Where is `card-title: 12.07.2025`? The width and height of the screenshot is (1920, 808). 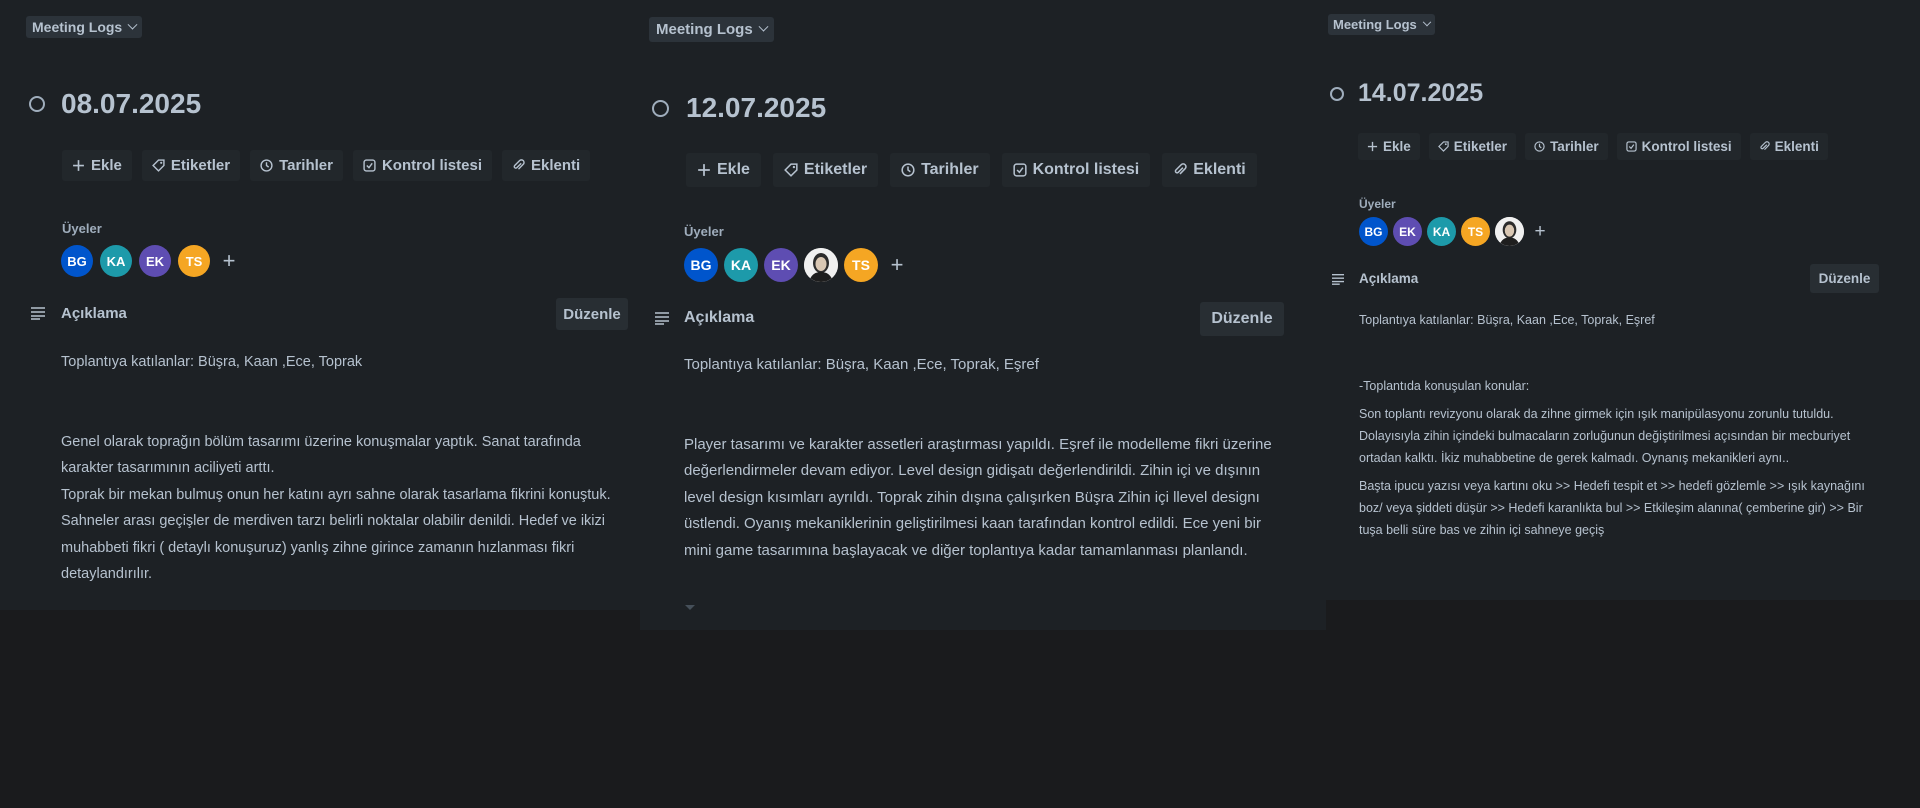 card-title: 12.07.2025 is located at coordinates (756, 108).